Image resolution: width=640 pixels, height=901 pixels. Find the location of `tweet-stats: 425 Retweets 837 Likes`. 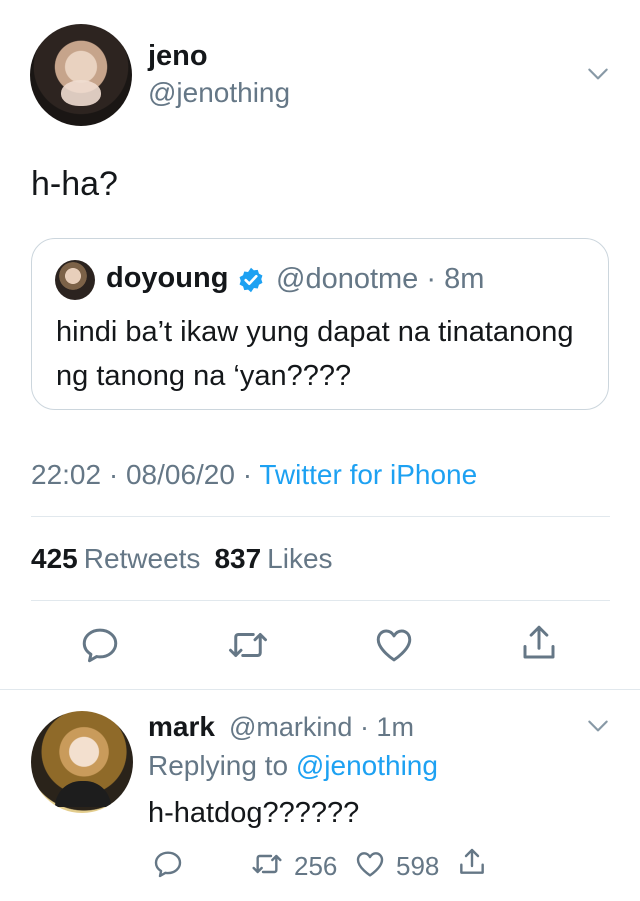

tweet-stats: 425 Retweets 837 Likes is located at coordinates (189, 559).